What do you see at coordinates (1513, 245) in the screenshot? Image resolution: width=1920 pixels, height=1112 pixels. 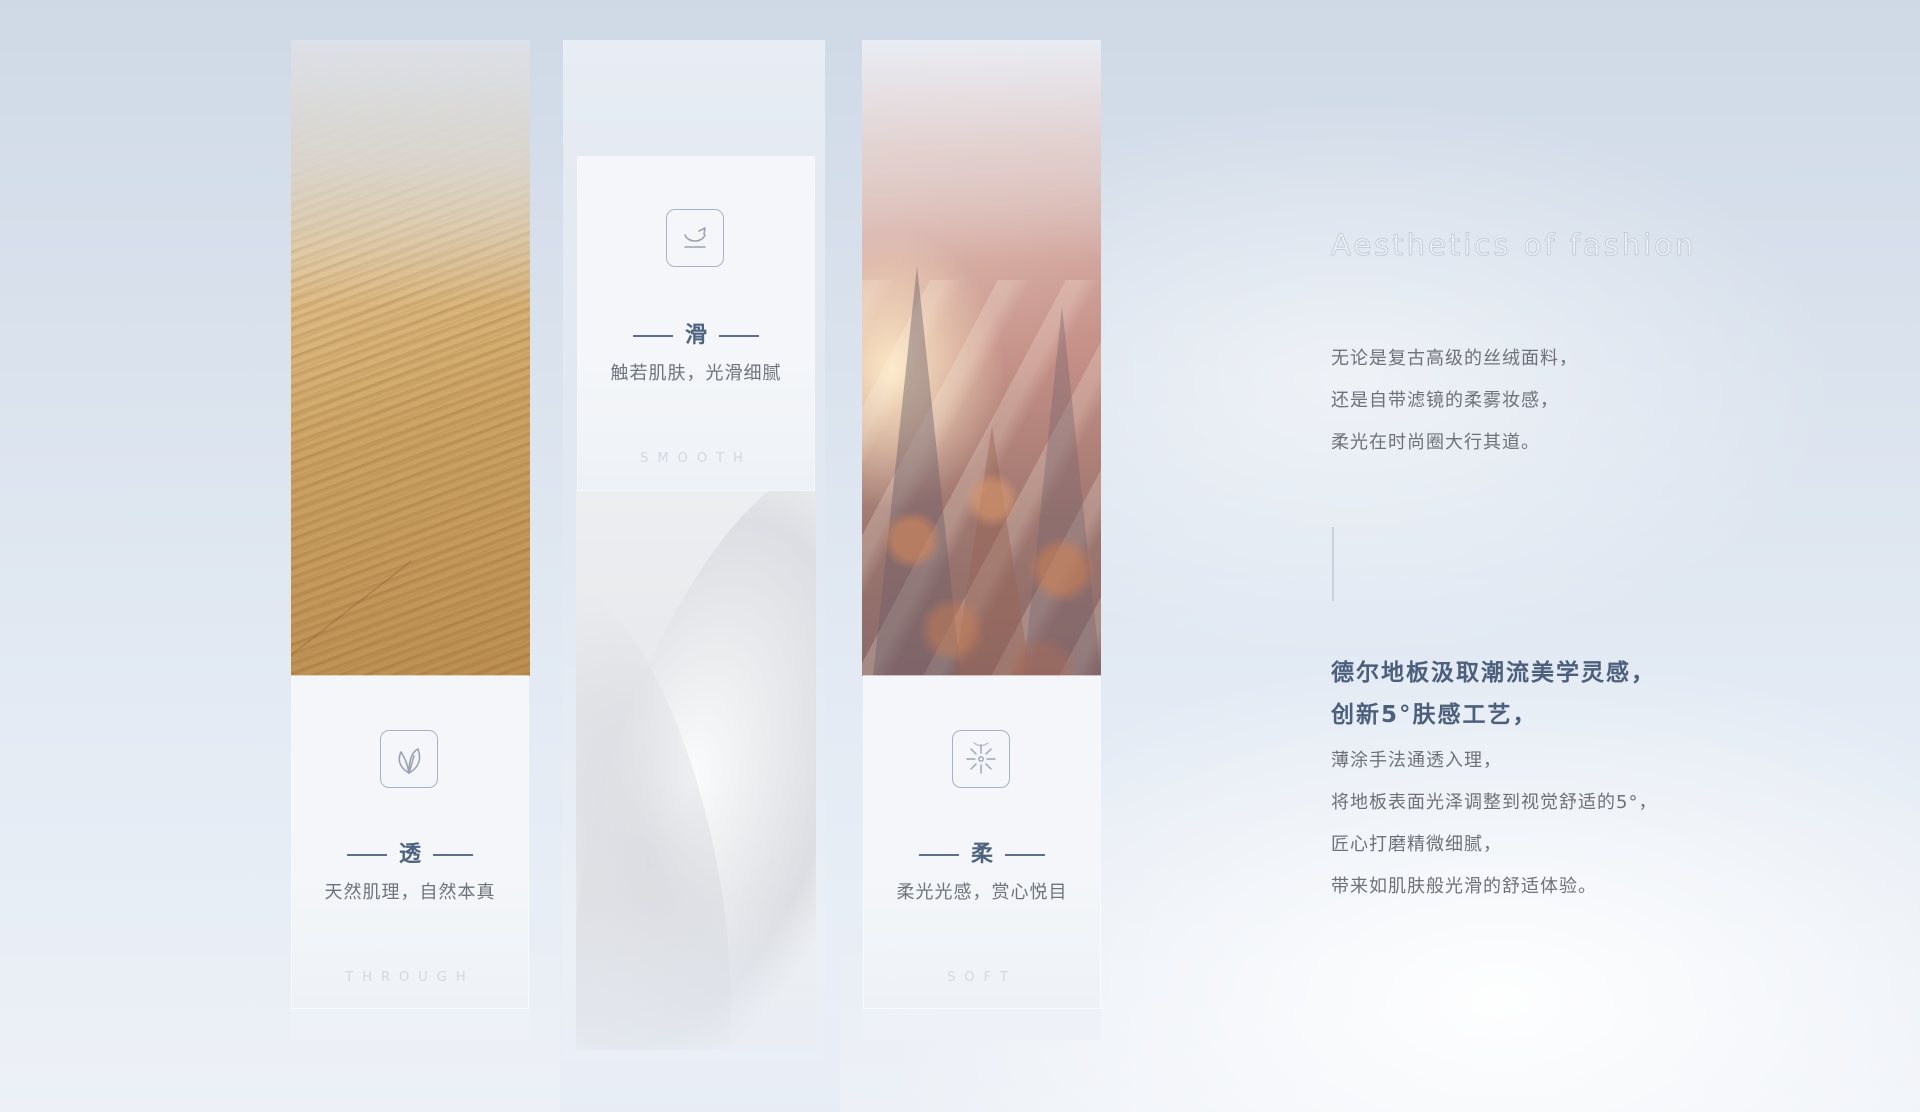 I see `english-heading: Aesthetics of fashion` at bounding box center [1513, 245].